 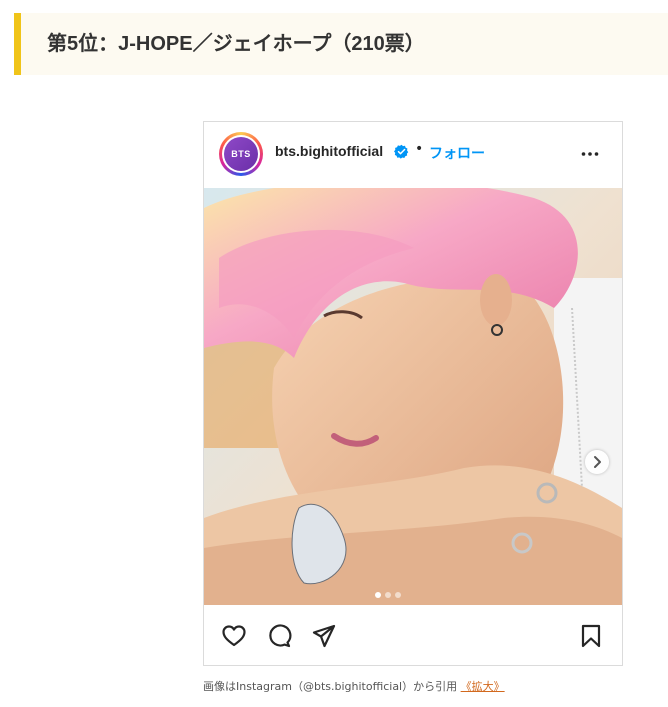 I want to click on carousel-next-button, so click(x=597, y=462).